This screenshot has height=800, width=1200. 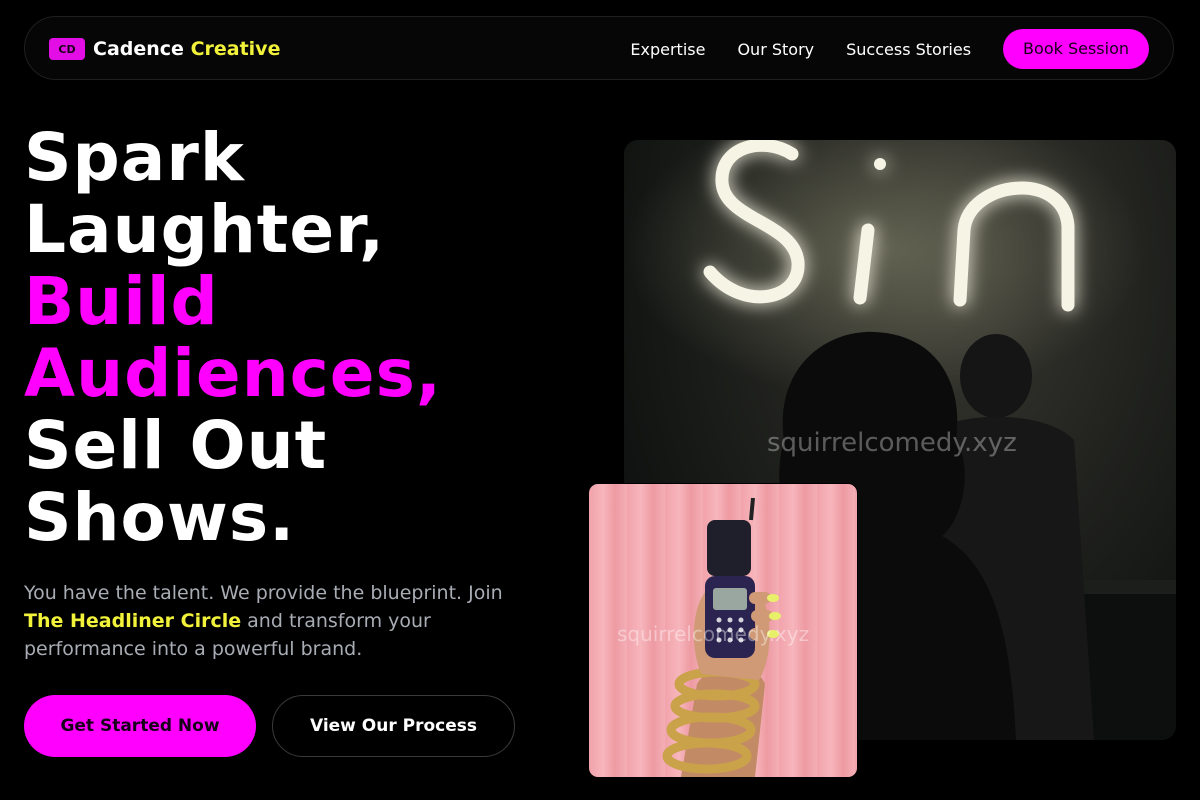 I want to click on logo: CD Cadence Creative, so click(x=164, y=49).